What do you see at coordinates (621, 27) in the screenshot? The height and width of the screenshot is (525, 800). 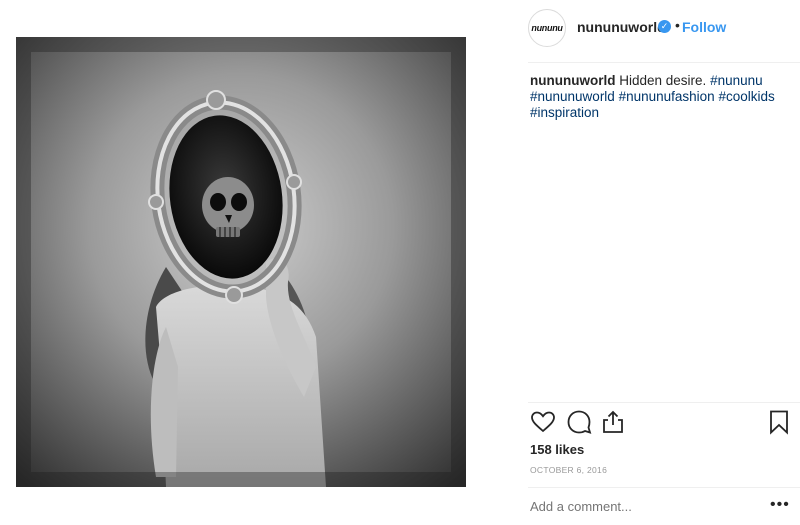 I see `username-link: nununuworld` at bounding box center [621, 27].